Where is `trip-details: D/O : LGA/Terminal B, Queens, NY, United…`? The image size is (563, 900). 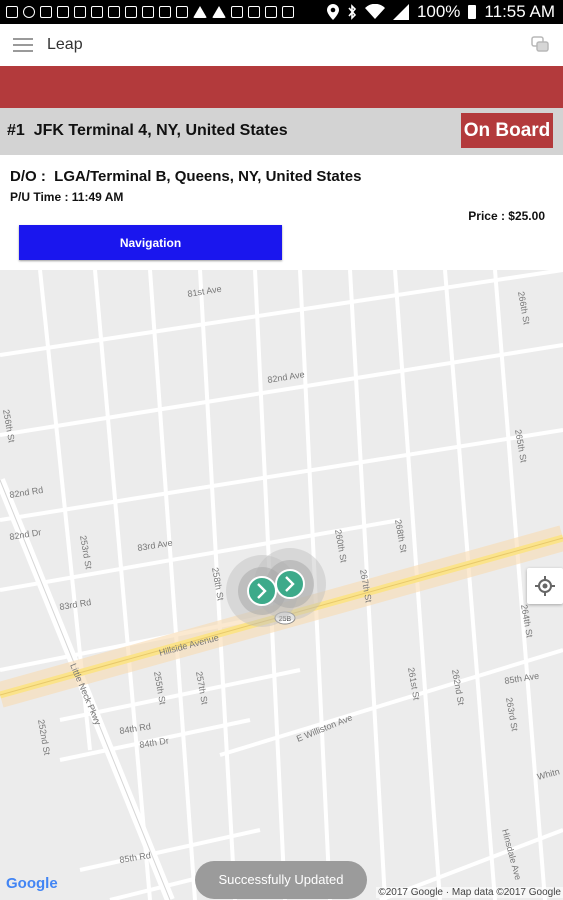
trip-details: D/O : LGA/Terminal B, Queens, NY, United… is located at coordinates (281, 212).